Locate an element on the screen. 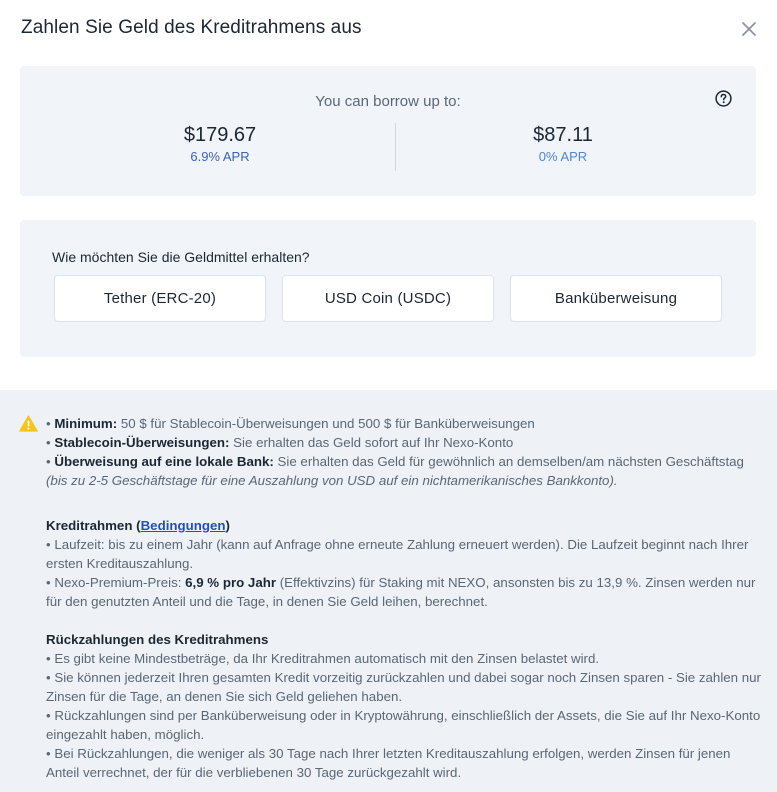  repay-section-title: Rückzahlungen des Kreditrahmens is located at coordinates (157, 639).